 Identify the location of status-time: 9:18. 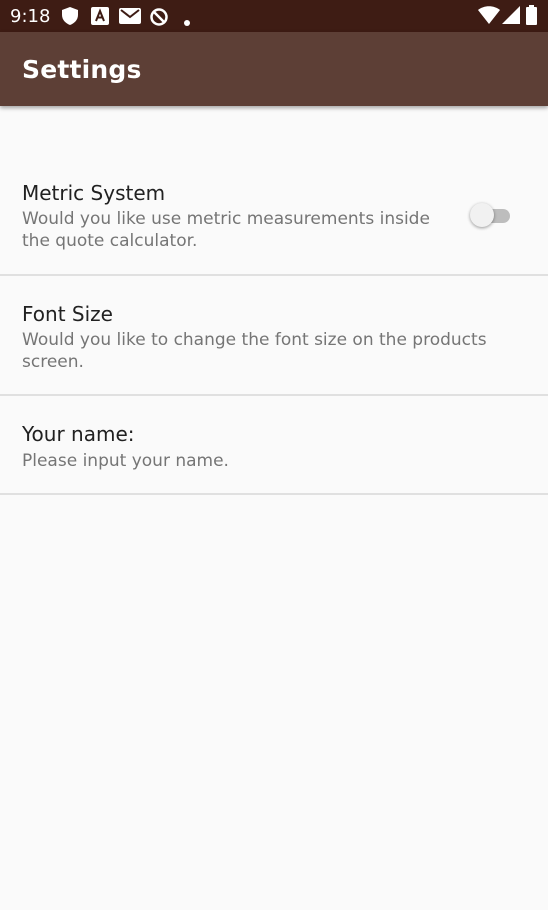
(30, 16).